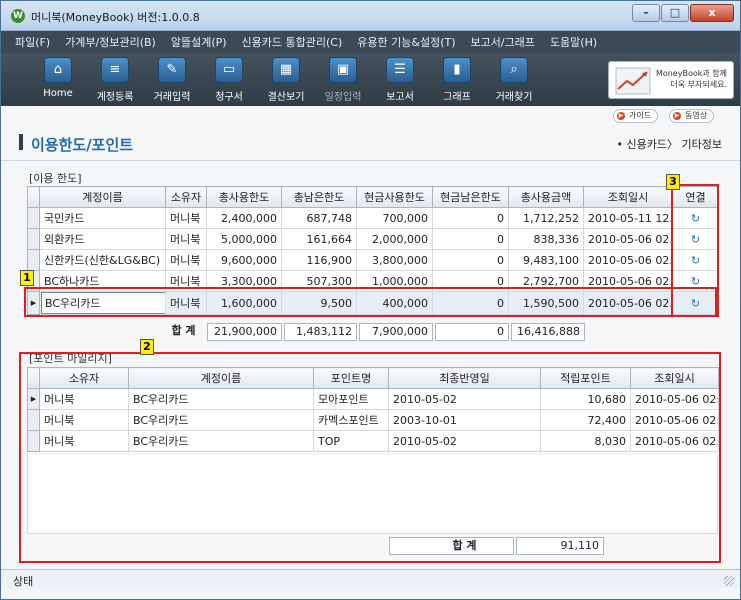 The height and width of the screenshot is (600, 741). Describe the element at coordinates (319, 260) in the screenshot. I see `total-remain-cell: 116,900` at that location.